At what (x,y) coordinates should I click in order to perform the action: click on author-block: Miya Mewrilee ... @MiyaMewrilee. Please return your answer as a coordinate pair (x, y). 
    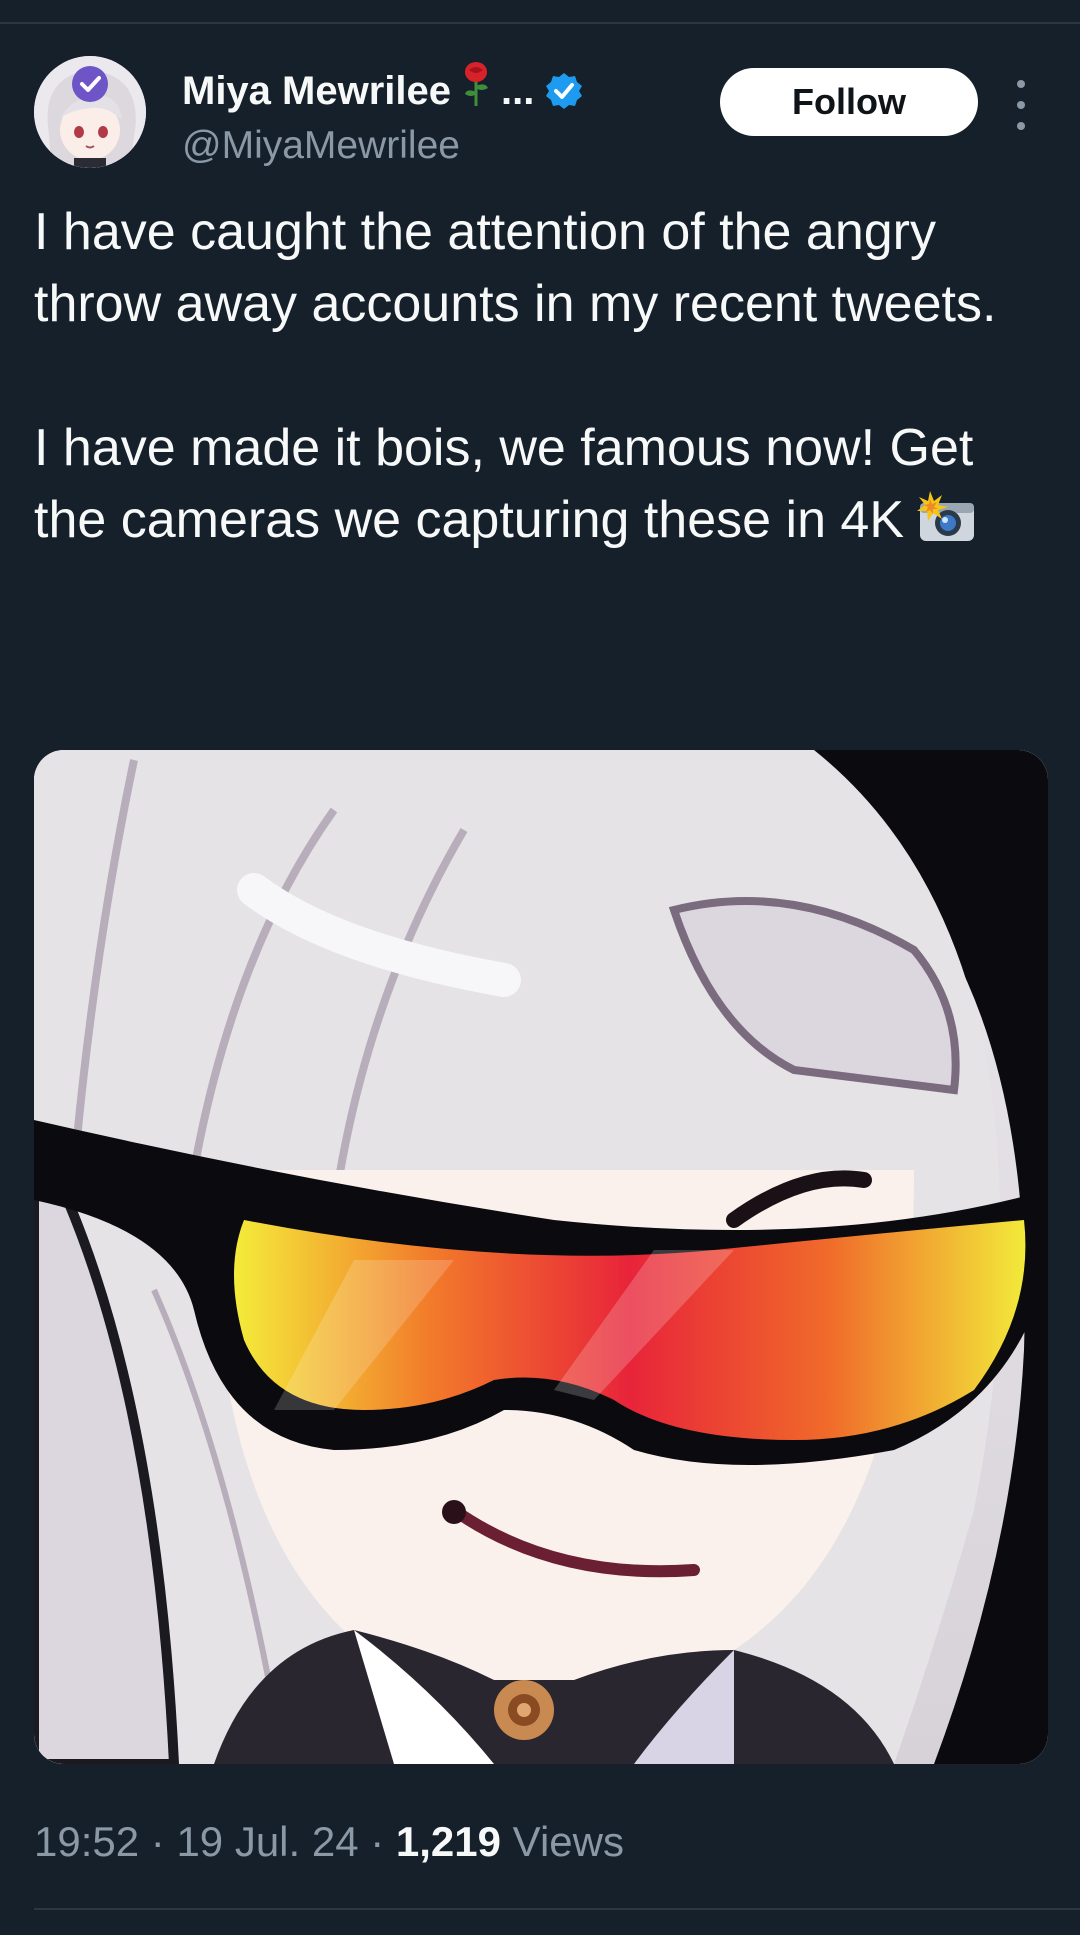
    Looking at the image, I should click on (462, 116).